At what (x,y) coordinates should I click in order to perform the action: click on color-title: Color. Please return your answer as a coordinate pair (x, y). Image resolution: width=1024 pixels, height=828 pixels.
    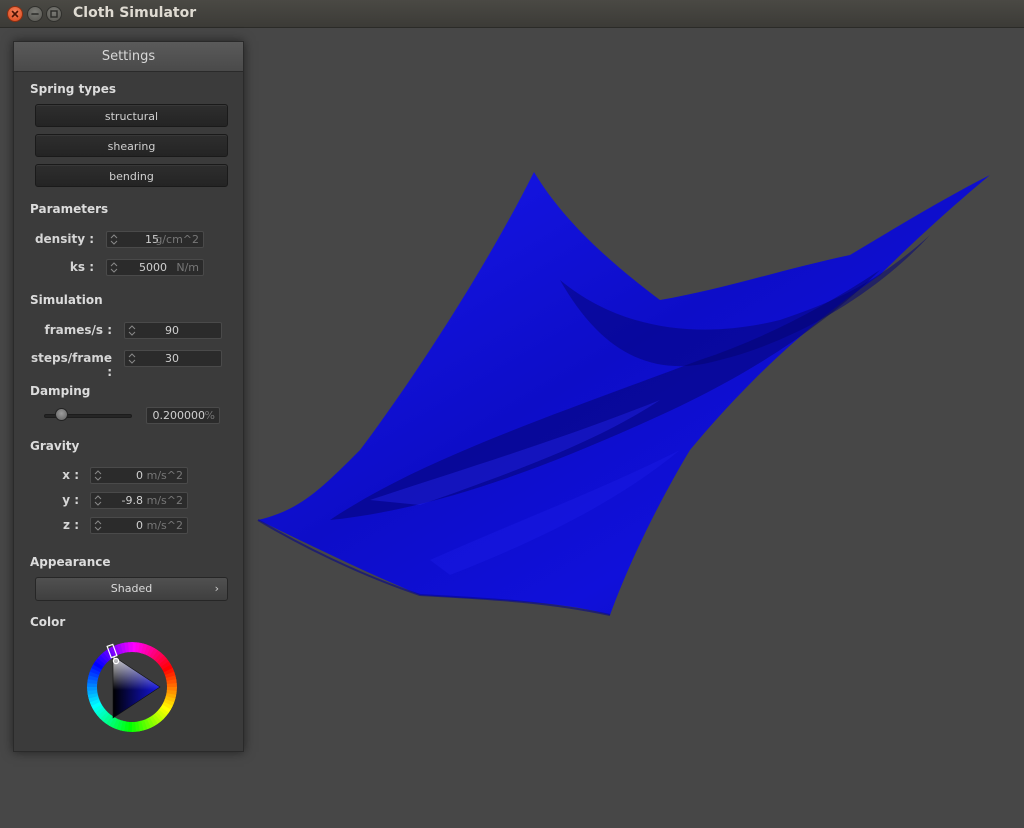
    Looking at the image, I should click on (48, 622).